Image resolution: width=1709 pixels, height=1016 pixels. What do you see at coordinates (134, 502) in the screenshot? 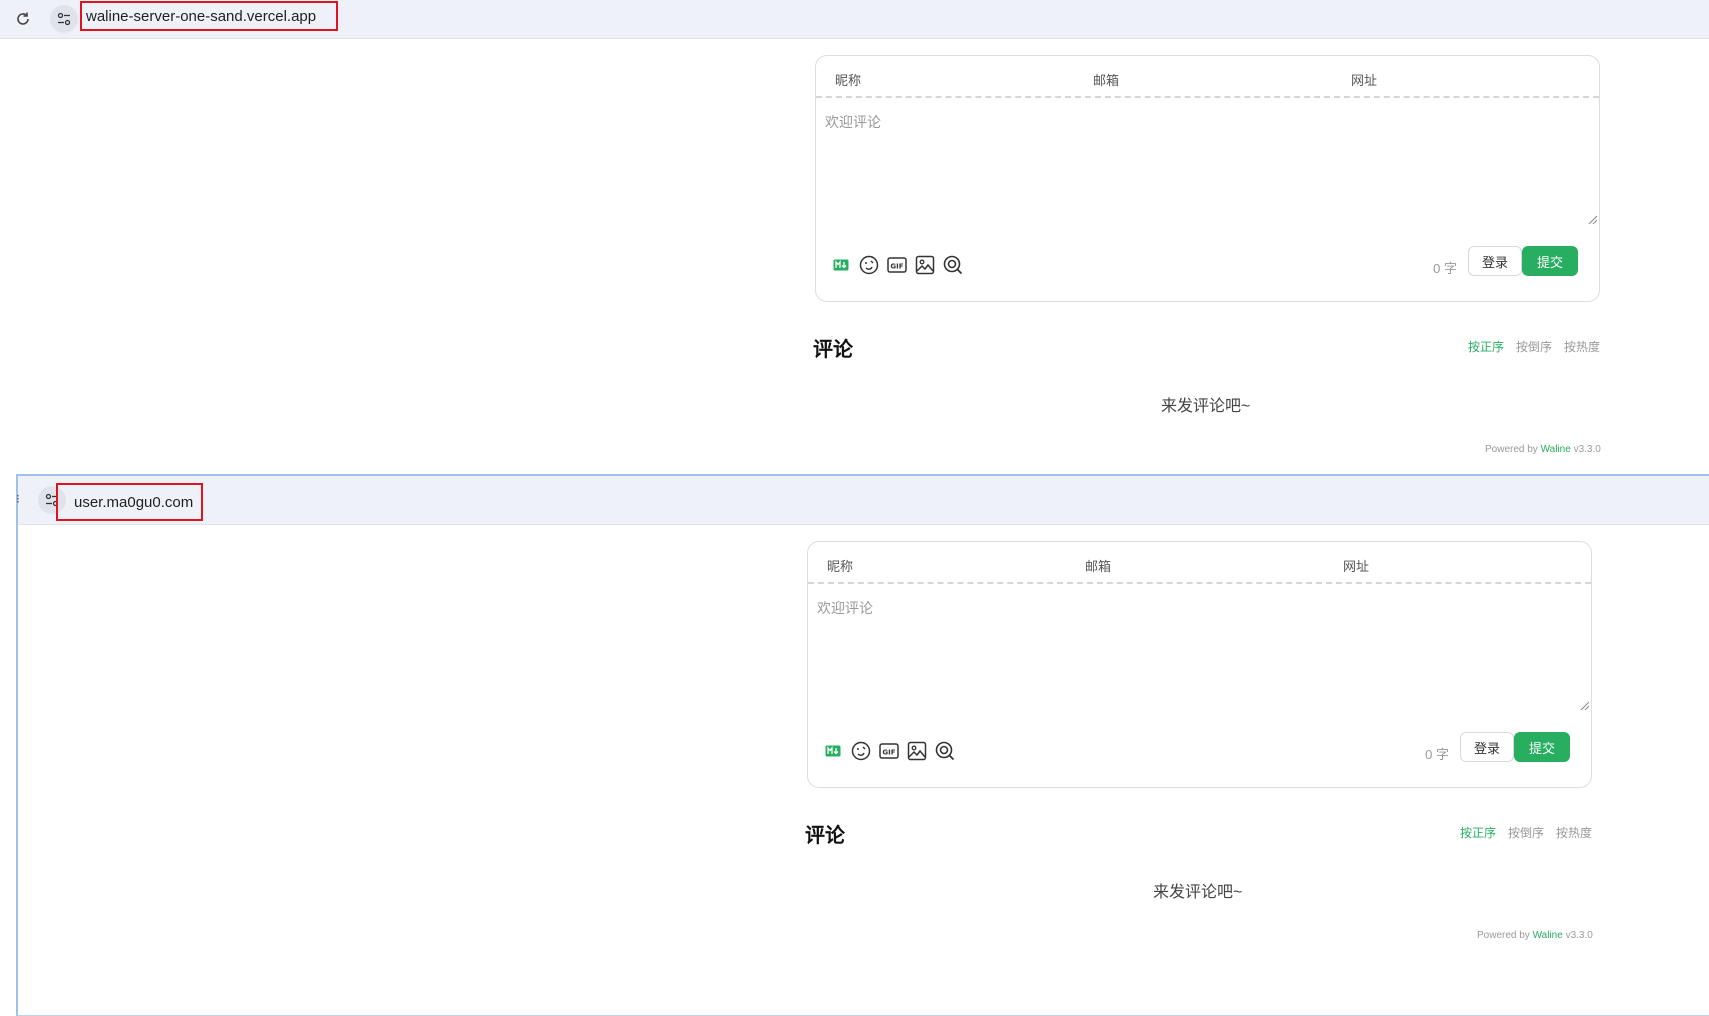
I see `url-text: user.ma0gu0.com` at bounding box center [134, 502].